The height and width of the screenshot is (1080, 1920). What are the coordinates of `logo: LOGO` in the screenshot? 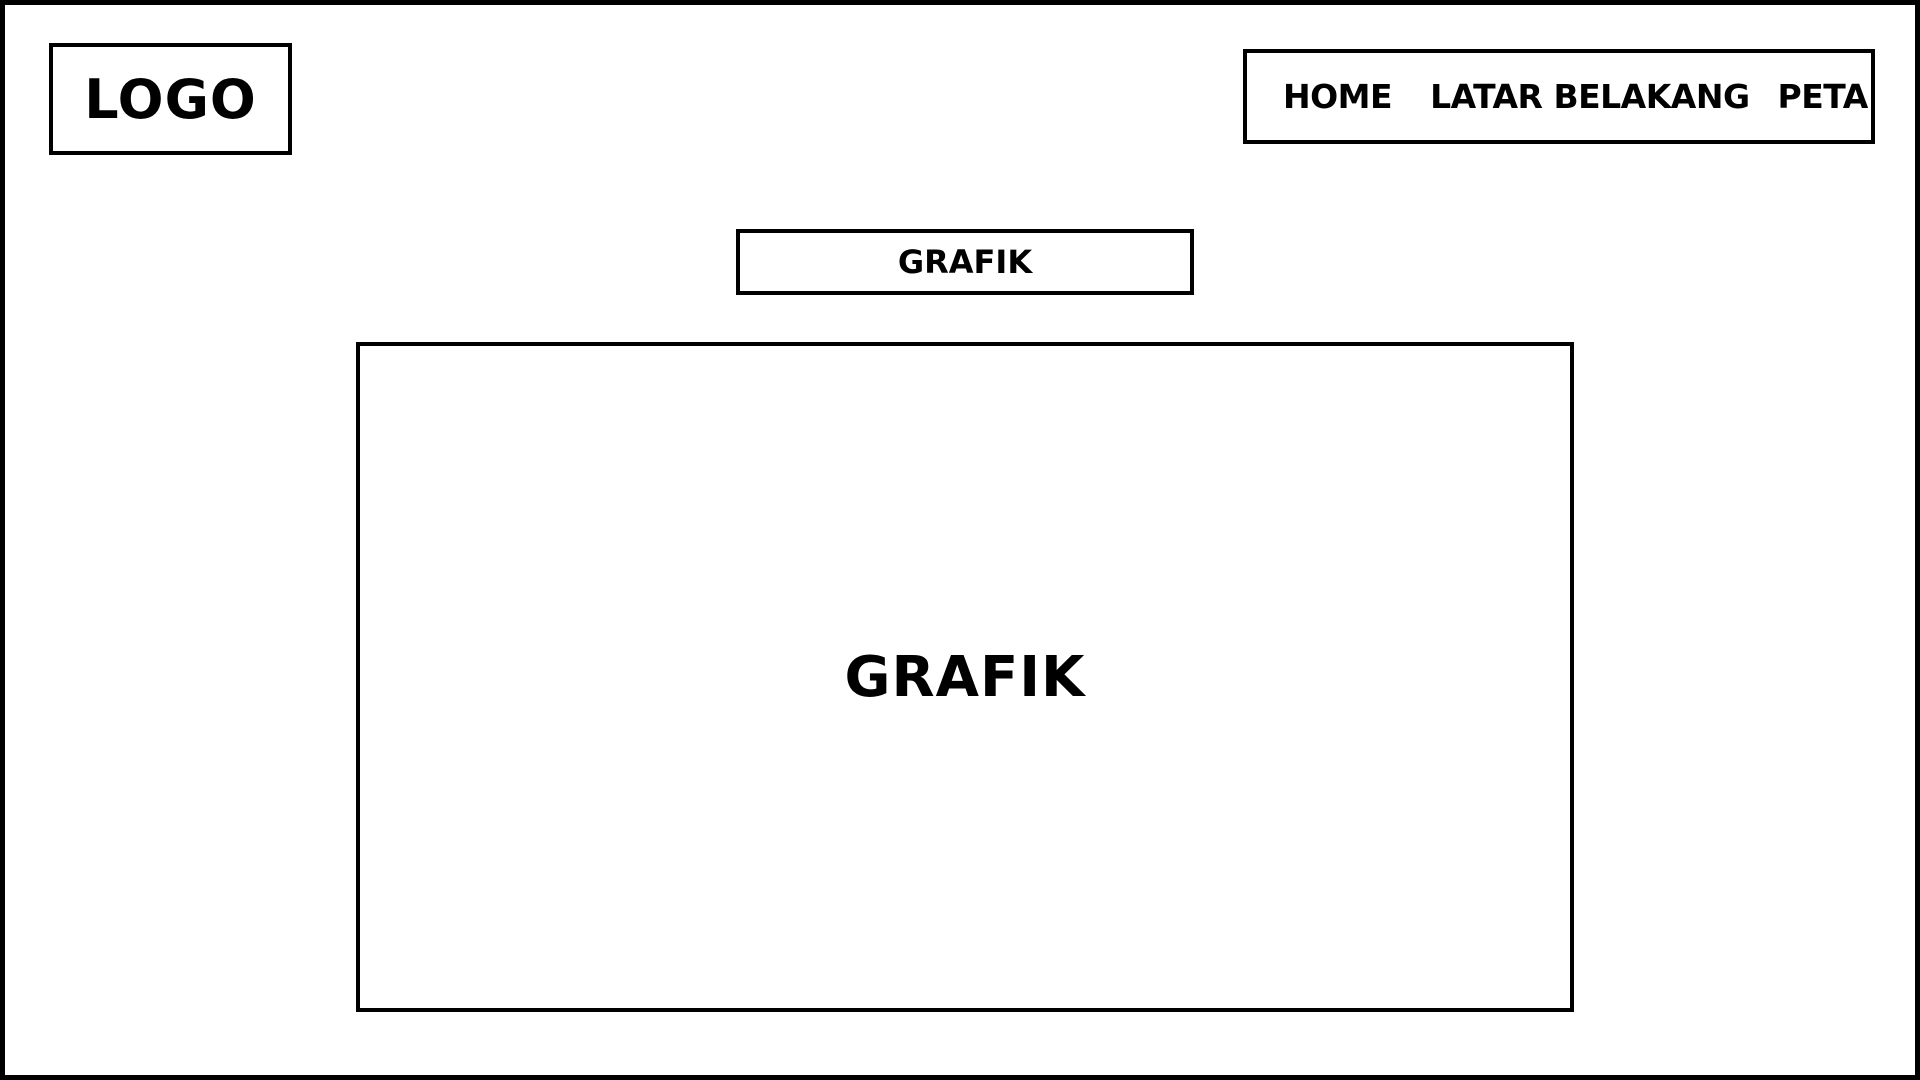 It's located at (170, 99).